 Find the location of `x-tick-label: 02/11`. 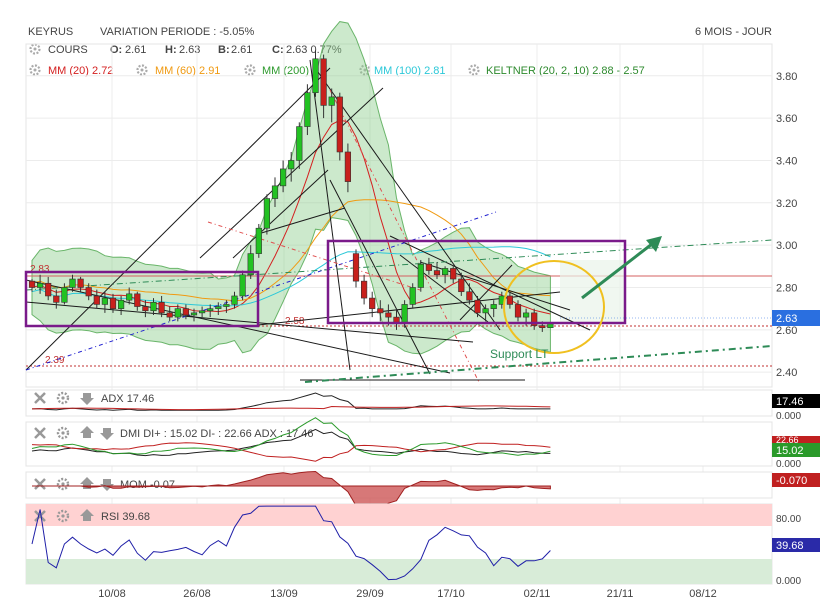

x-tick-label: 02/11 is located at coordinates (537, 594).